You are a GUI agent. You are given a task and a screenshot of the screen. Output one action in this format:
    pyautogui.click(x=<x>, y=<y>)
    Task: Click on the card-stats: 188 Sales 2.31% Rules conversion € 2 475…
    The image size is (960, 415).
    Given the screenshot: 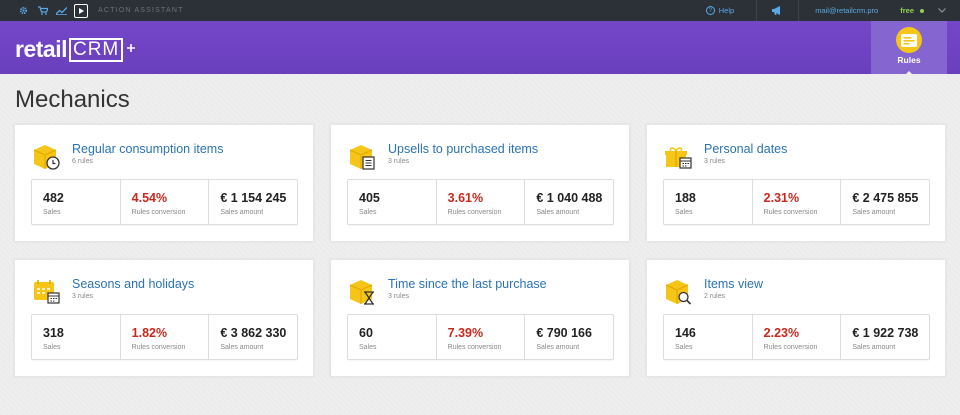 What is the action you would take?
    pyautogui.click(x=796, y=202)
    